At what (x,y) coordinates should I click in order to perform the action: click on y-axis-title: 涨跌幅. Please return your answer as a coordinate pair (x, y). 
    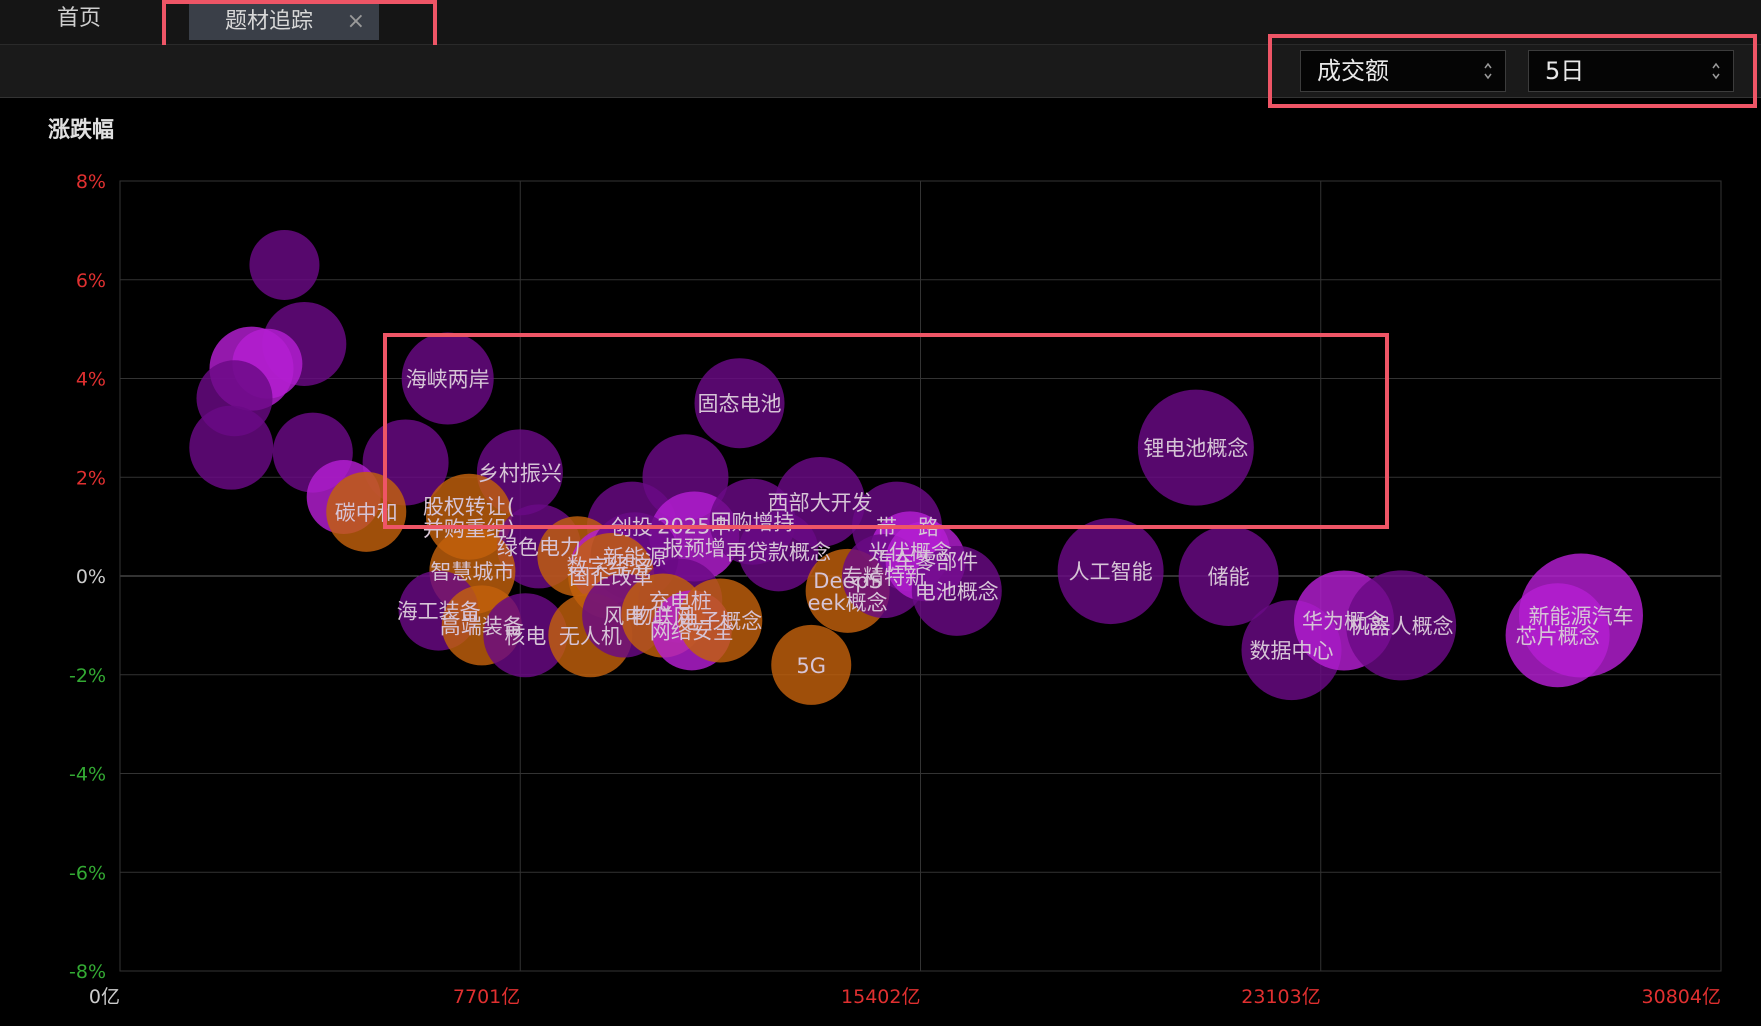
    Looking at the image, I should click on (81, 130).